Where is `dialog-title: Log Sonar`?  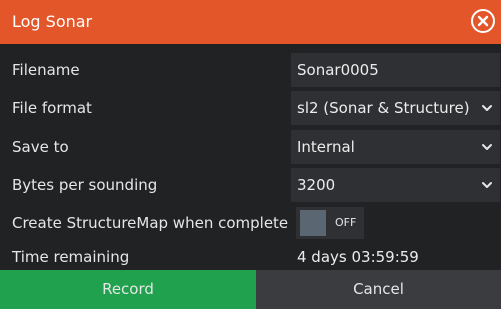
dialog-title: Log Sonar is located at coordinates (52, 21).